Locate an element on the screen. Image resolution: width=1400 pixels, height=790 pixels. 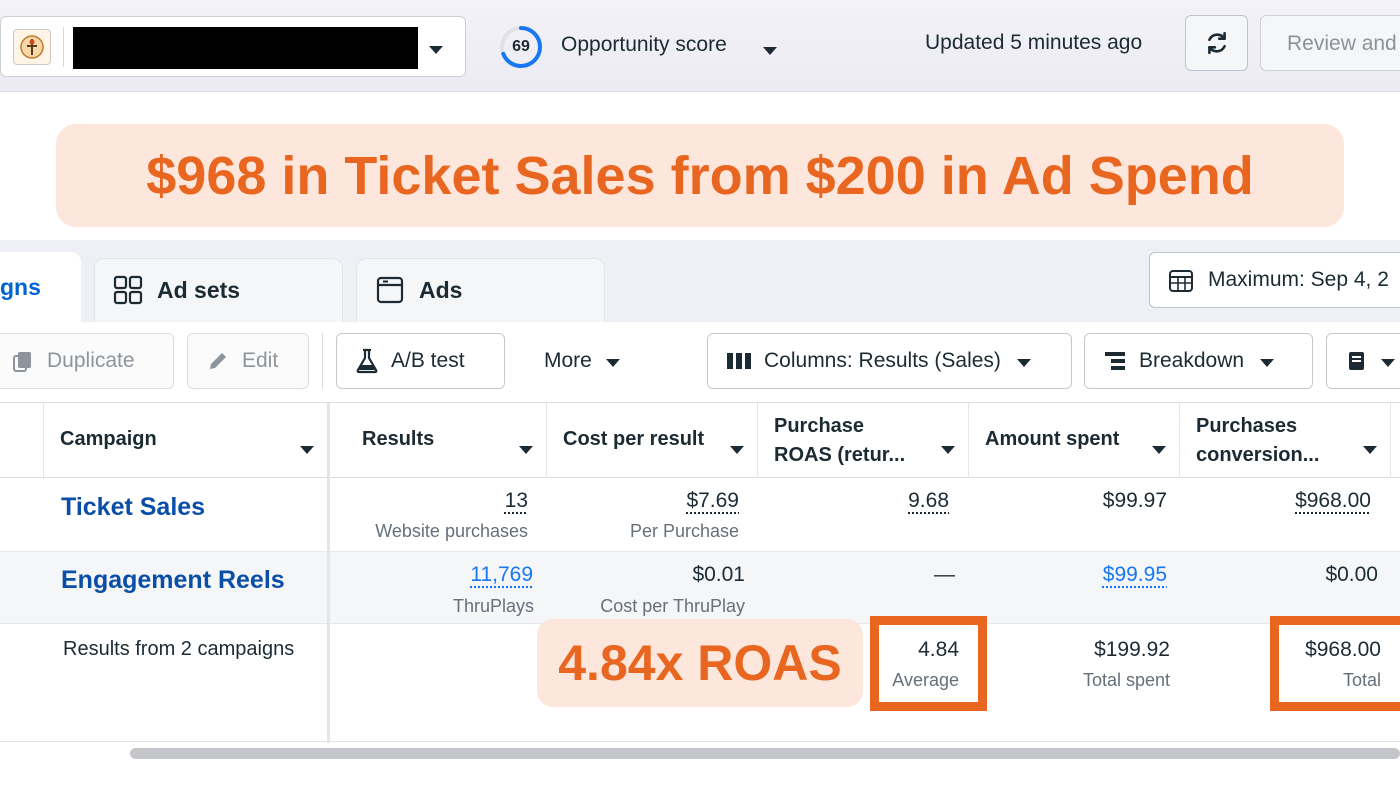
tab-campaigns: gns is located at coordinates (40, 287).